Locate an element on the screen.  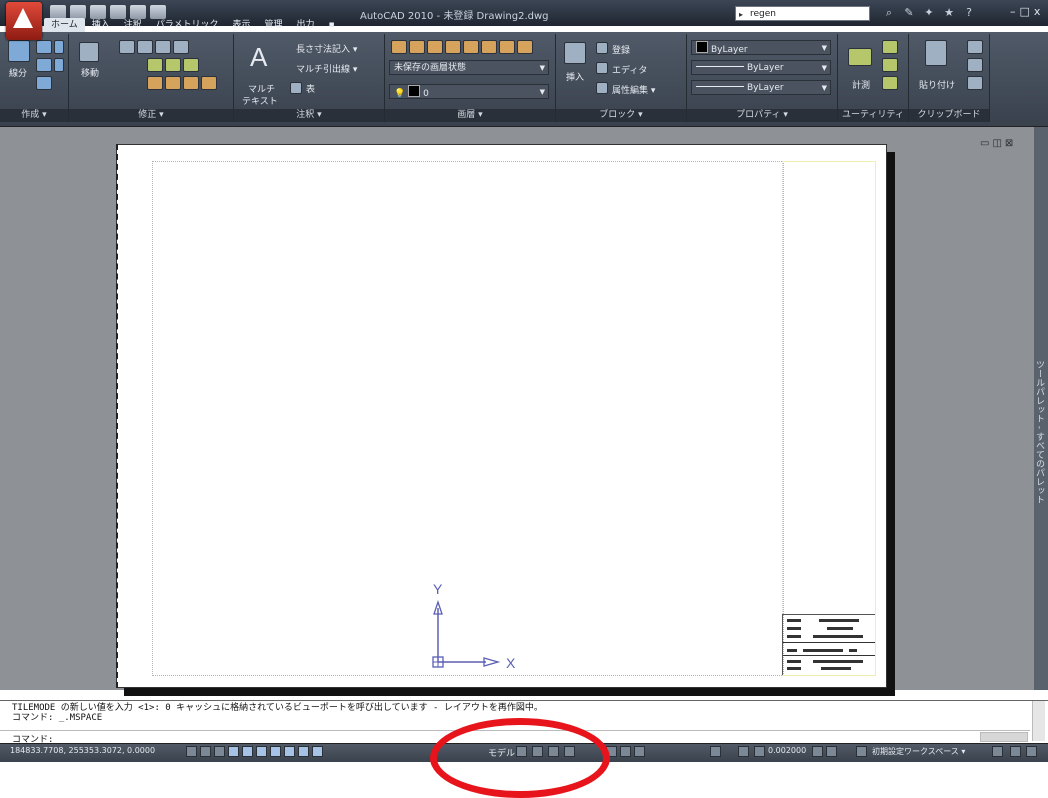
line-tool-icon is located at coordinates (19, 51).